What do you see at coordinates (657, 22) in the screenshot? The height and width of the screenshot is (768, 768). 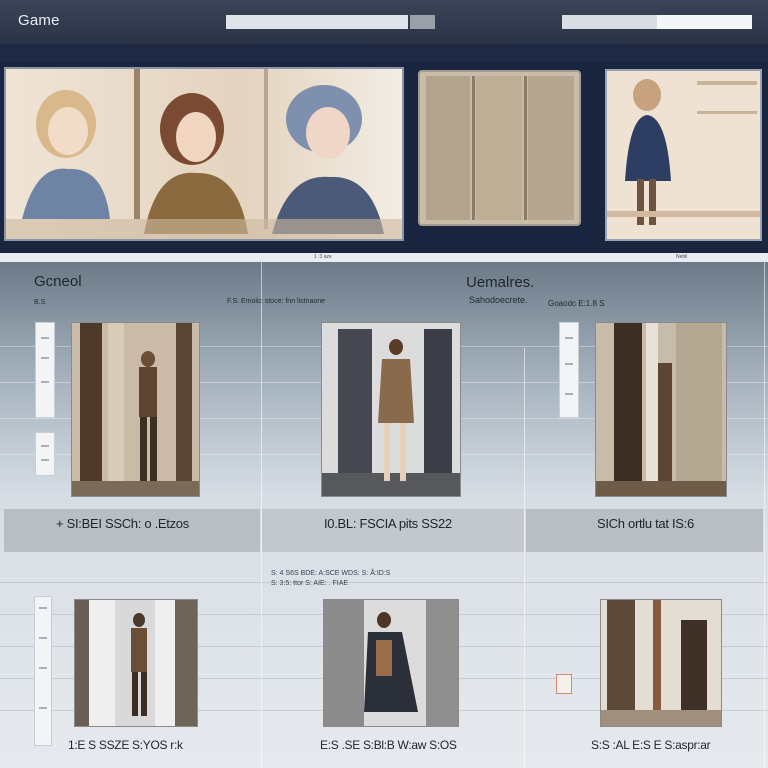 I see `account-field` at bounding box center [657, 22].